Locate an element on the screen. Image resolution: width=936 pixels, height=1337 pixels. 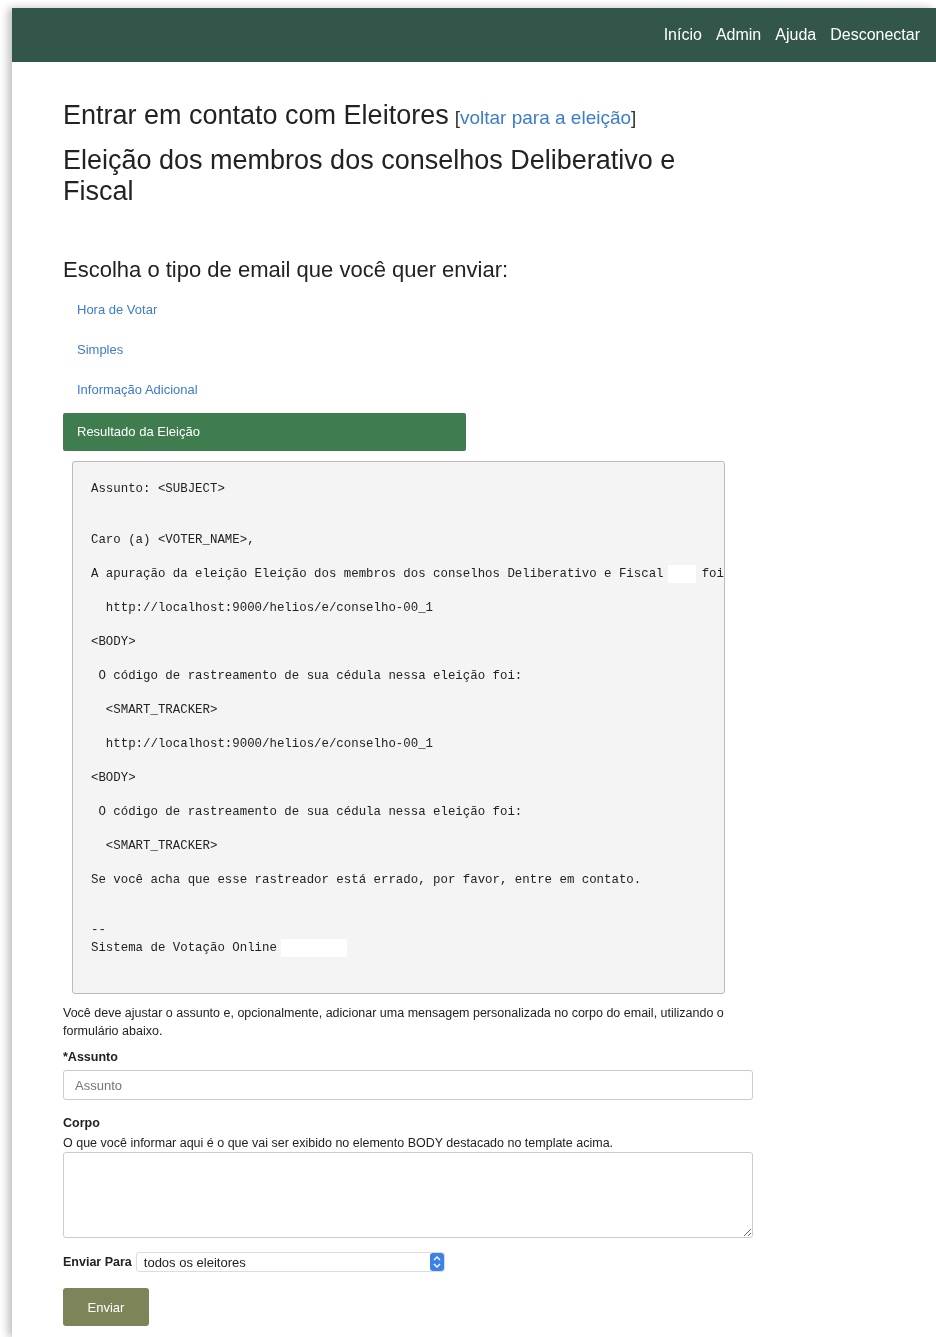
template-line: Assunto: <SUBJECT> is located at coordinates (158, 489).